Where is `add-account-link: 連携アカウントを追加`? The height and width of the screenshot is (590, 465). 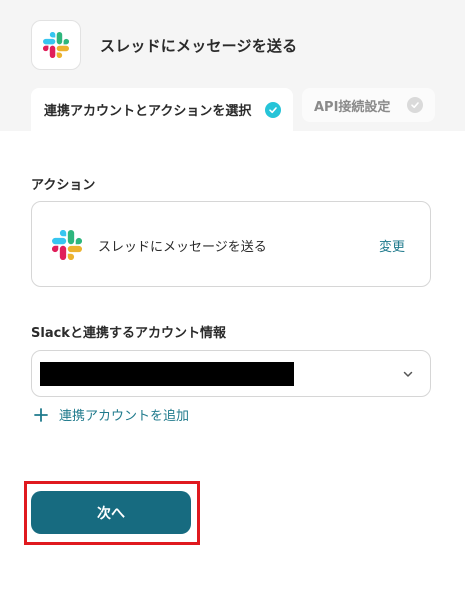
add-account-link: 連携アカウントを追加 is located at coordinates (111, 414).